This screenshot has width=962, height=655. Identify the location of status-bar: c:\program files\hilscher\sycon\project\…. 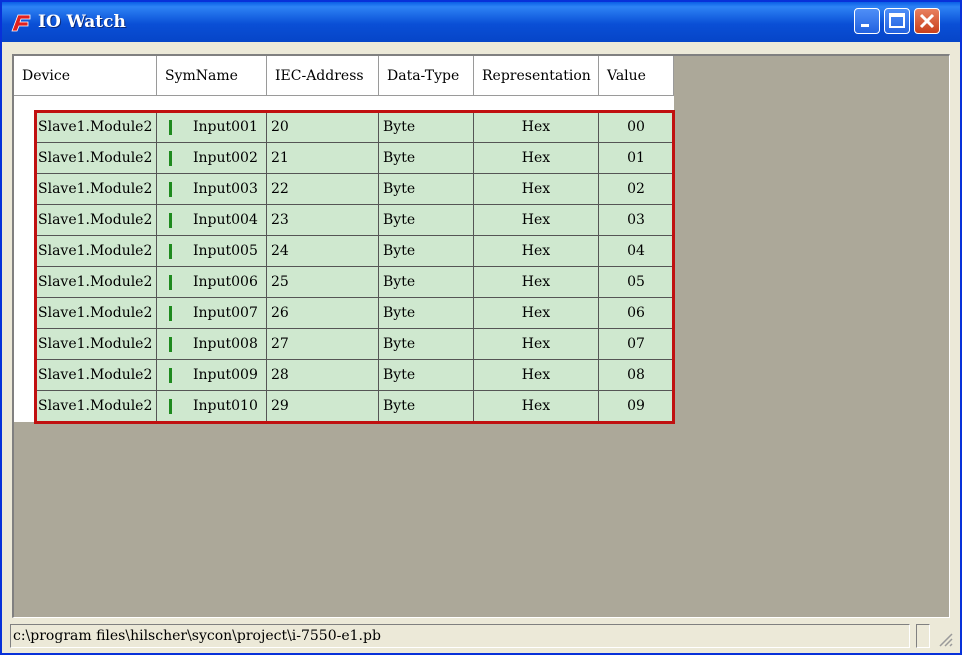
(482, 637).